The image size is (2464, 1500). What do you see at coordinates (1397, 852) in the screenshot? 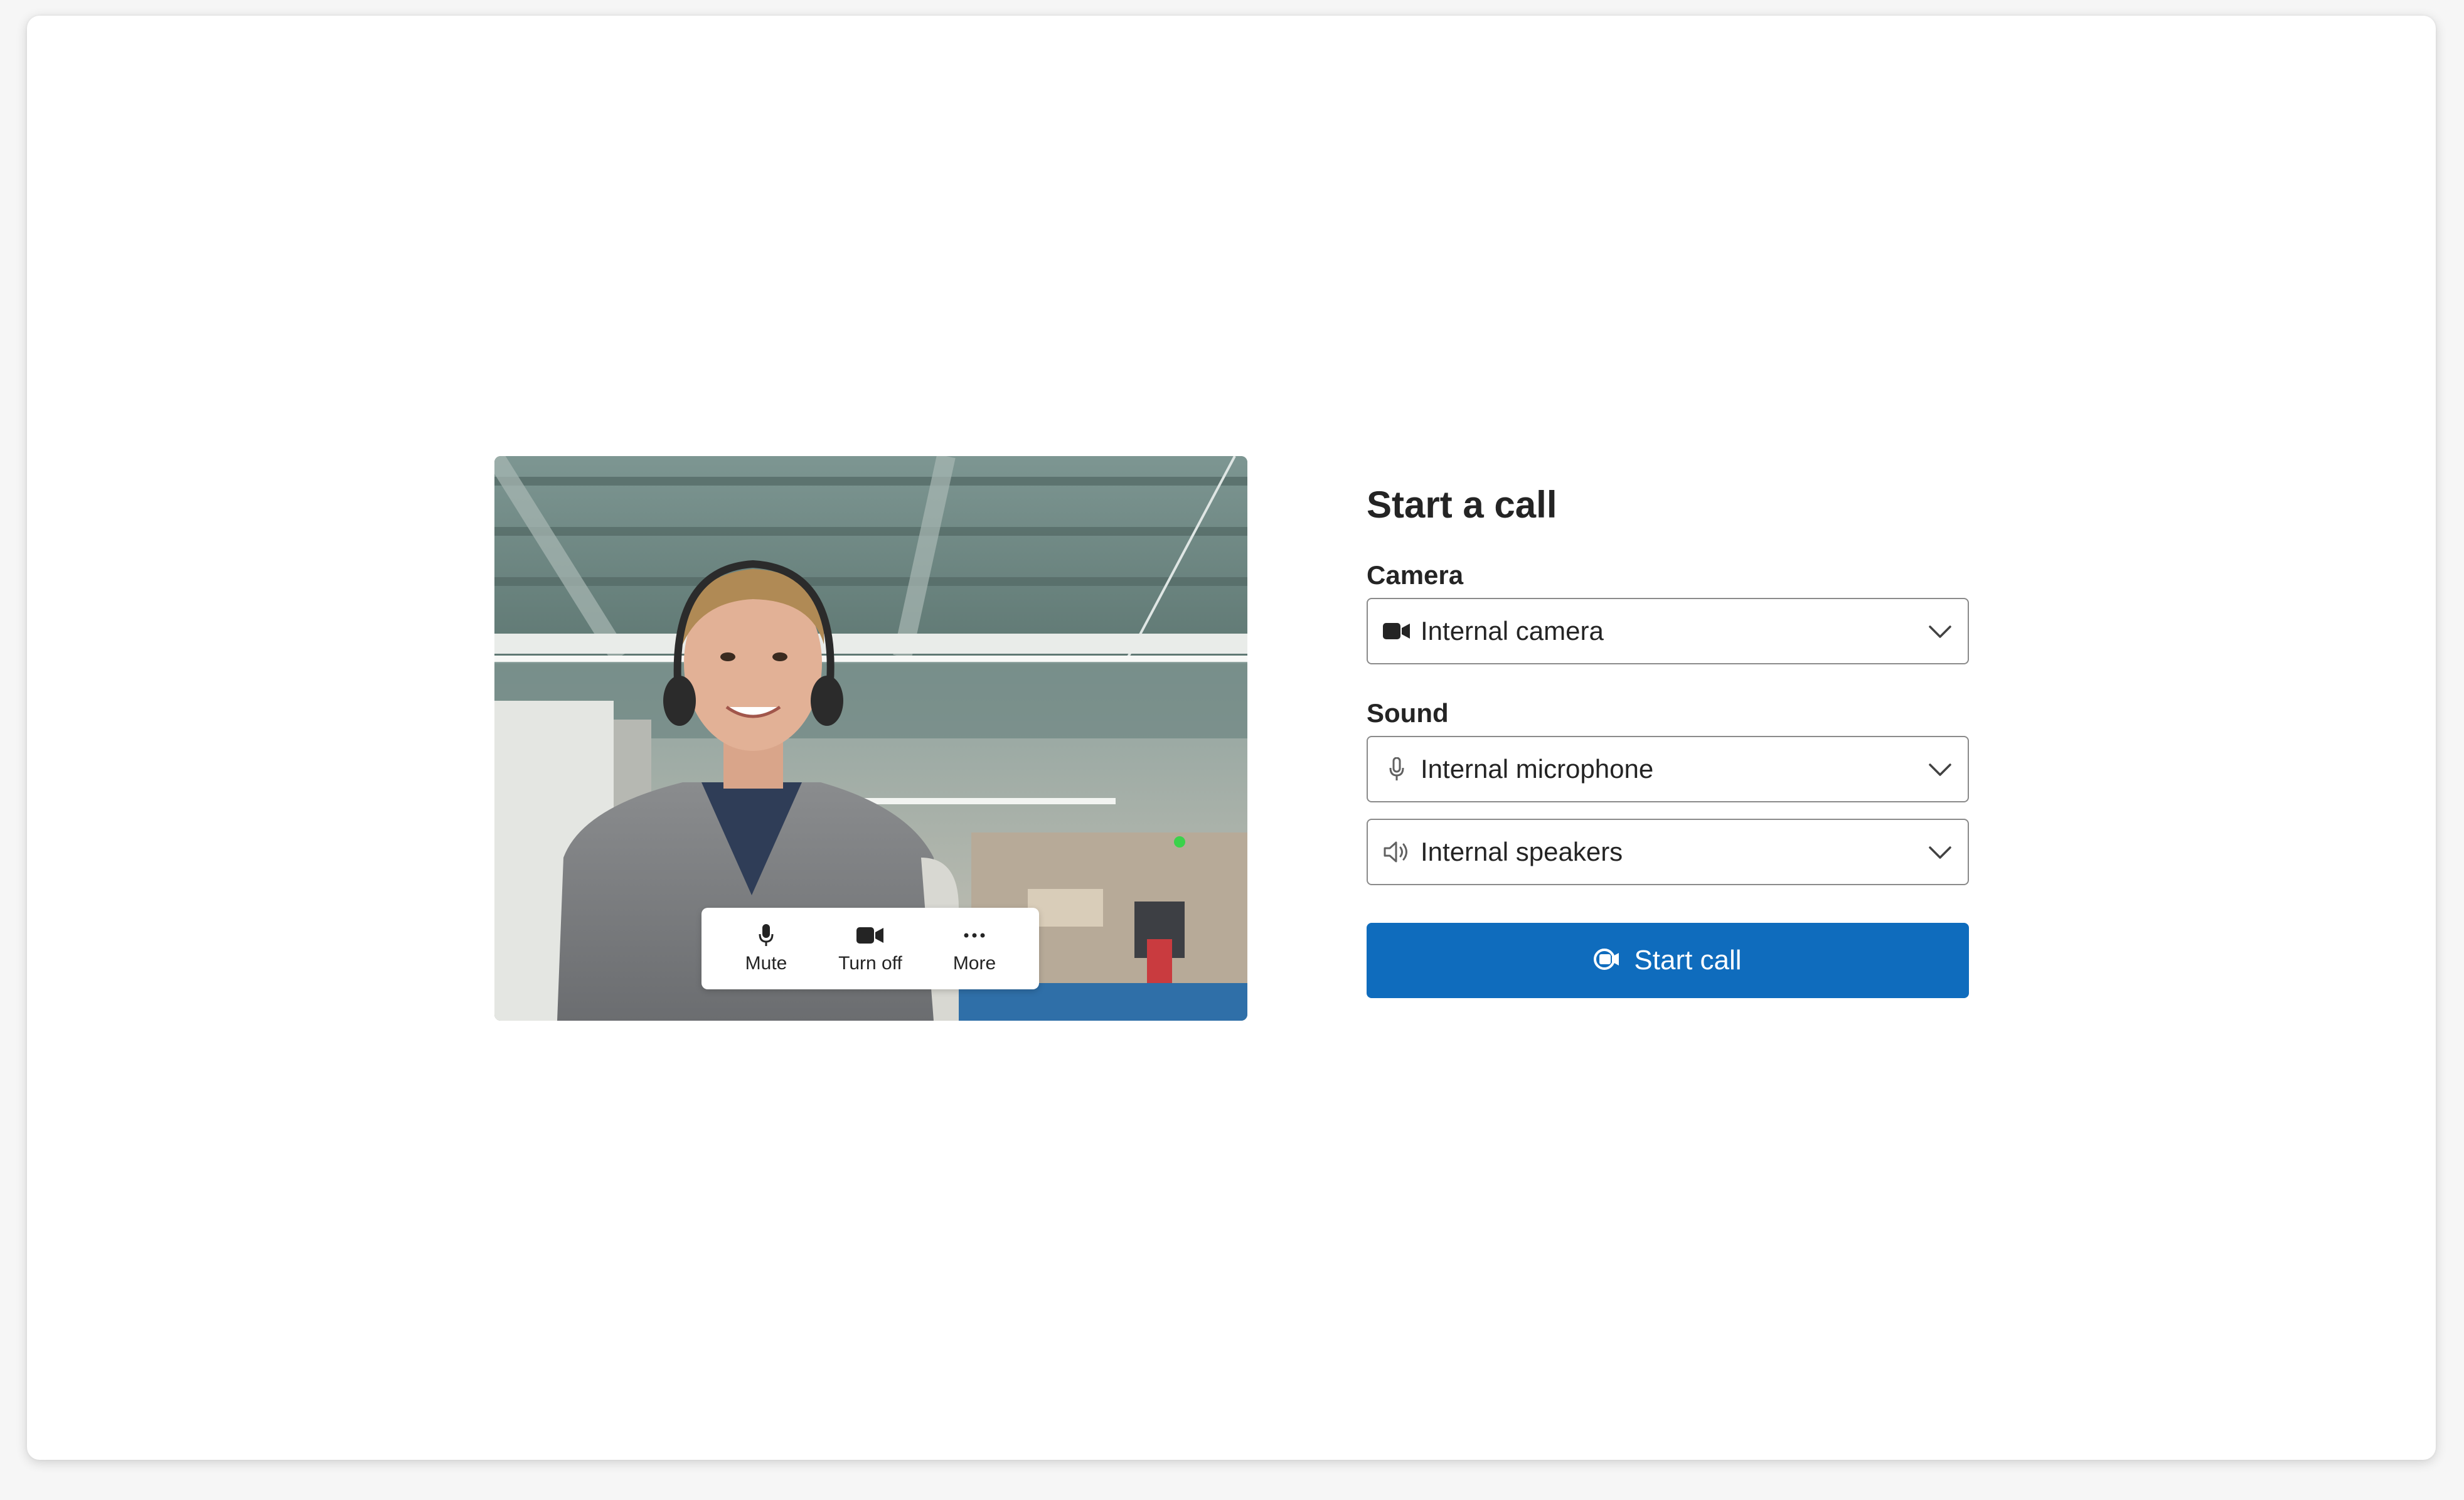
I see `speaker-icon` at bounding box center [1397, 852].